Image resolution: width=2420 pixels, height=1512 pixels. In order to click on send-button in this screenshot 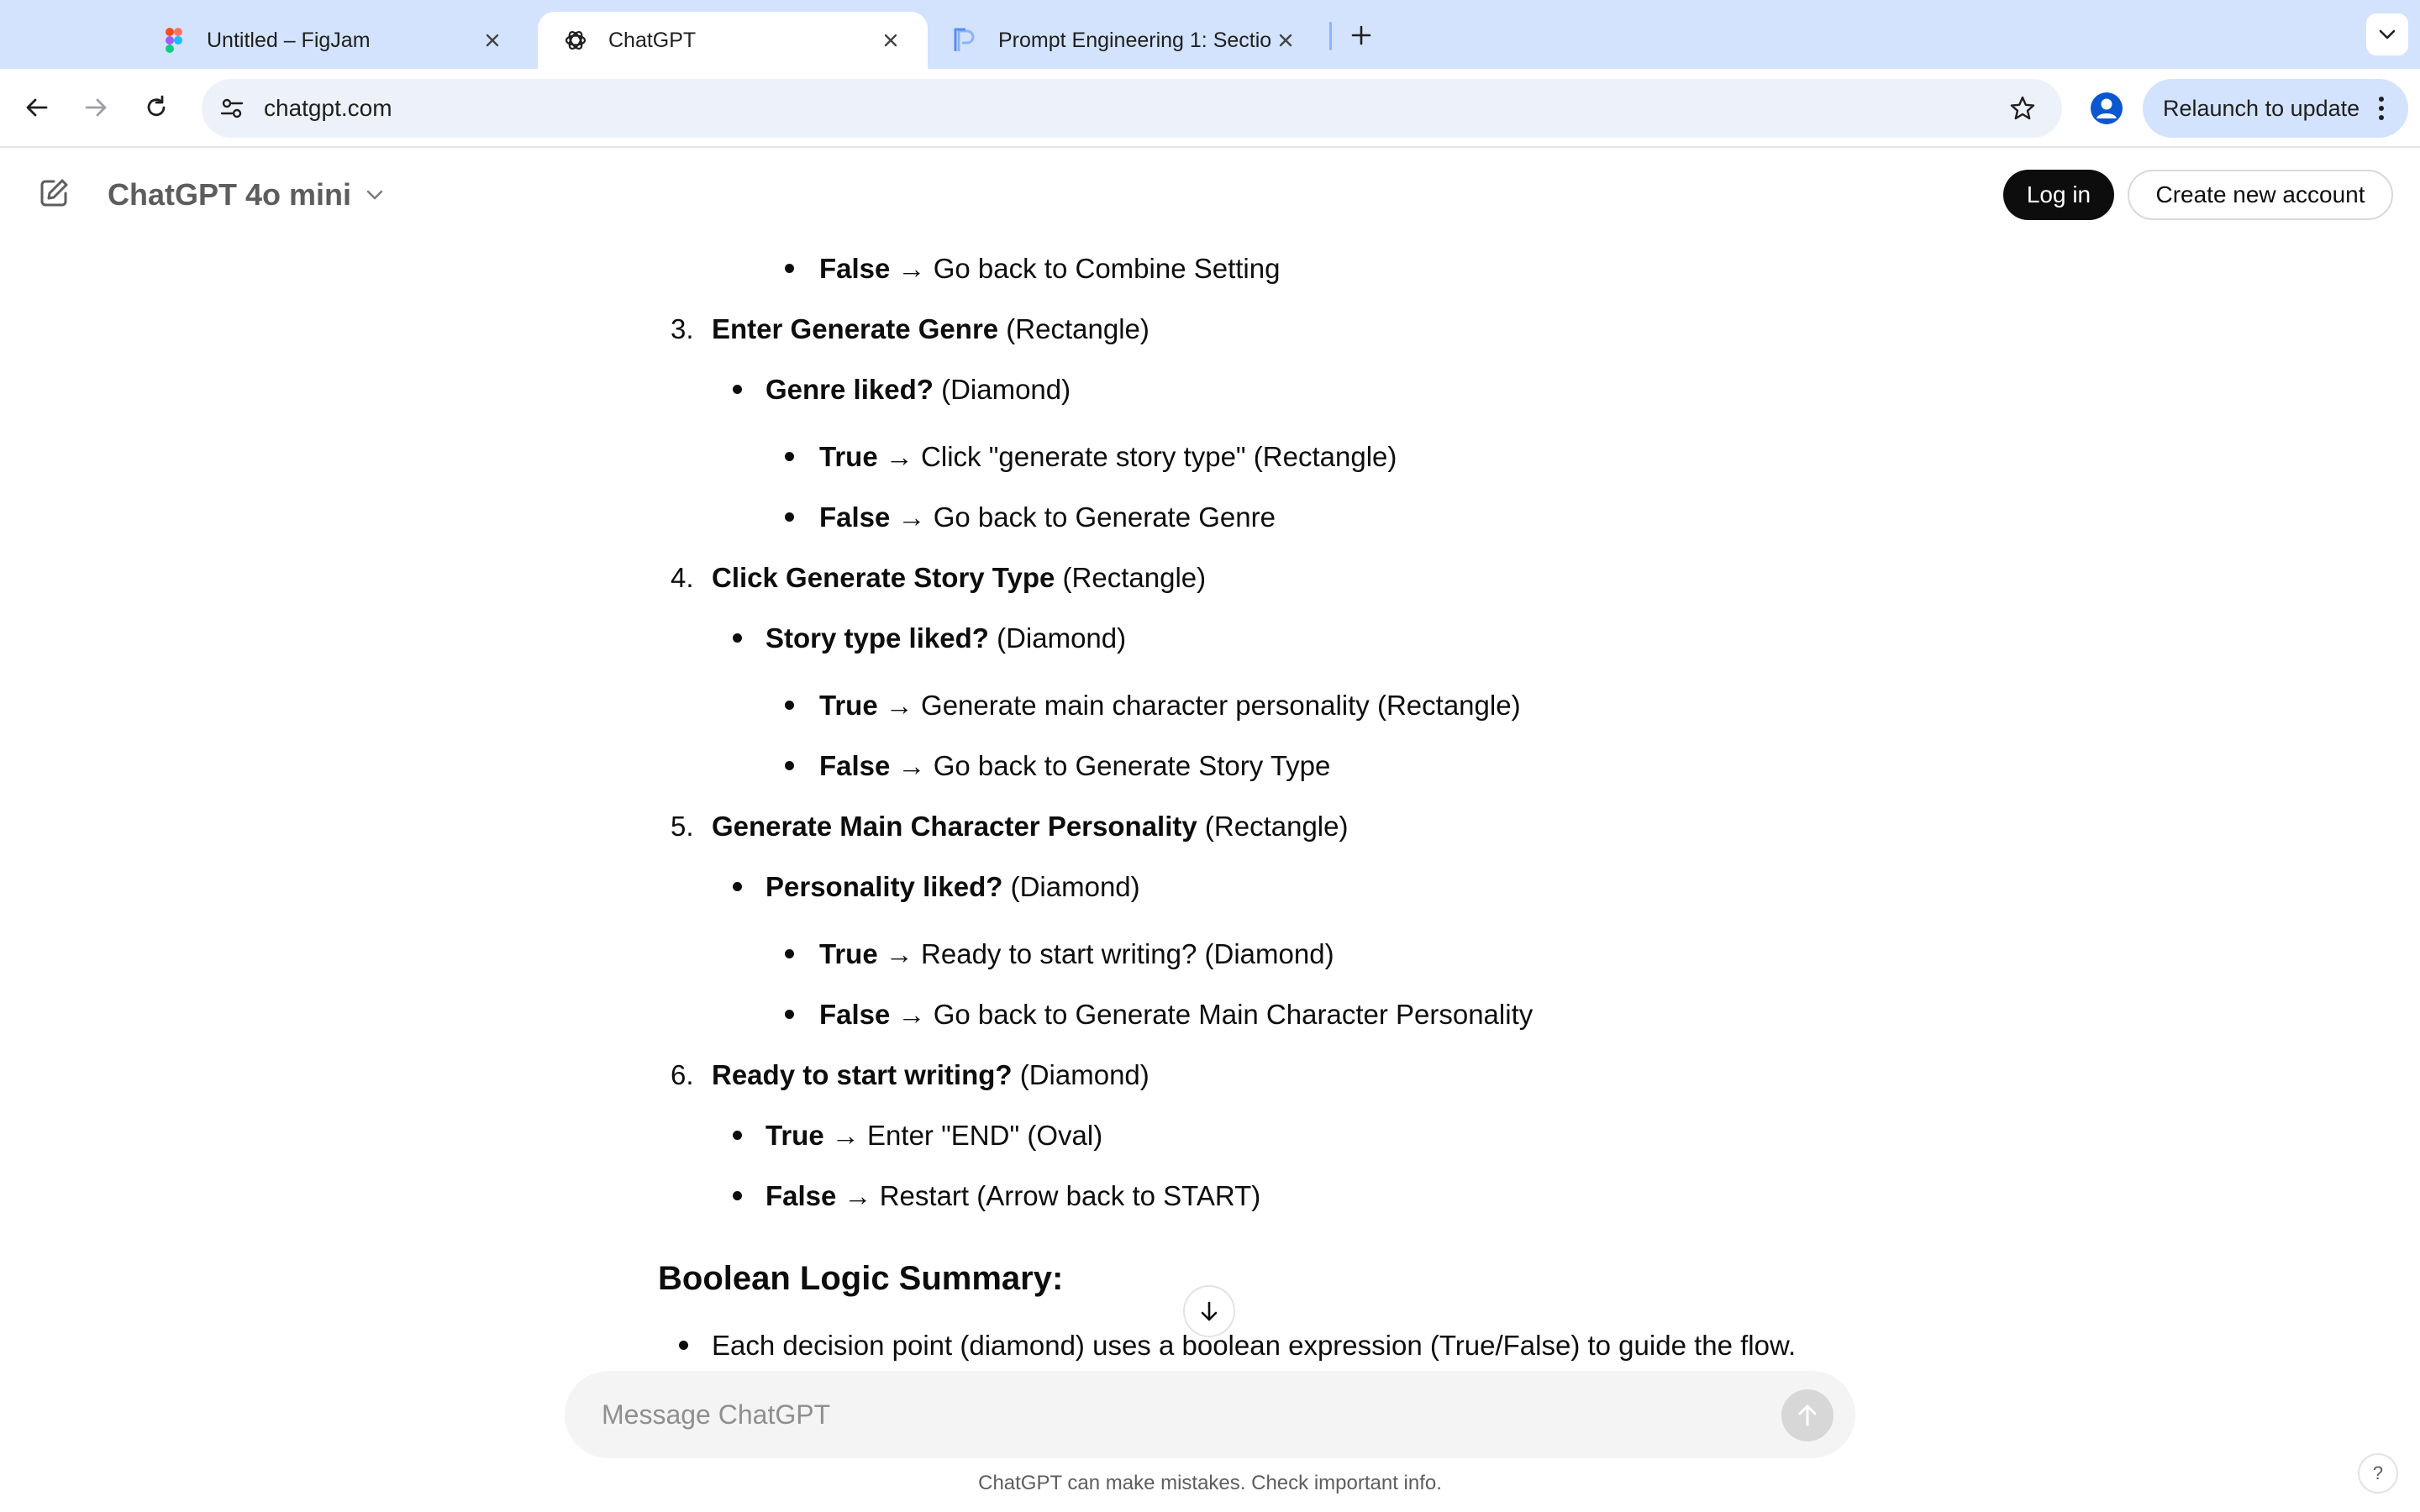, I will do `click(1807, 1415)`.